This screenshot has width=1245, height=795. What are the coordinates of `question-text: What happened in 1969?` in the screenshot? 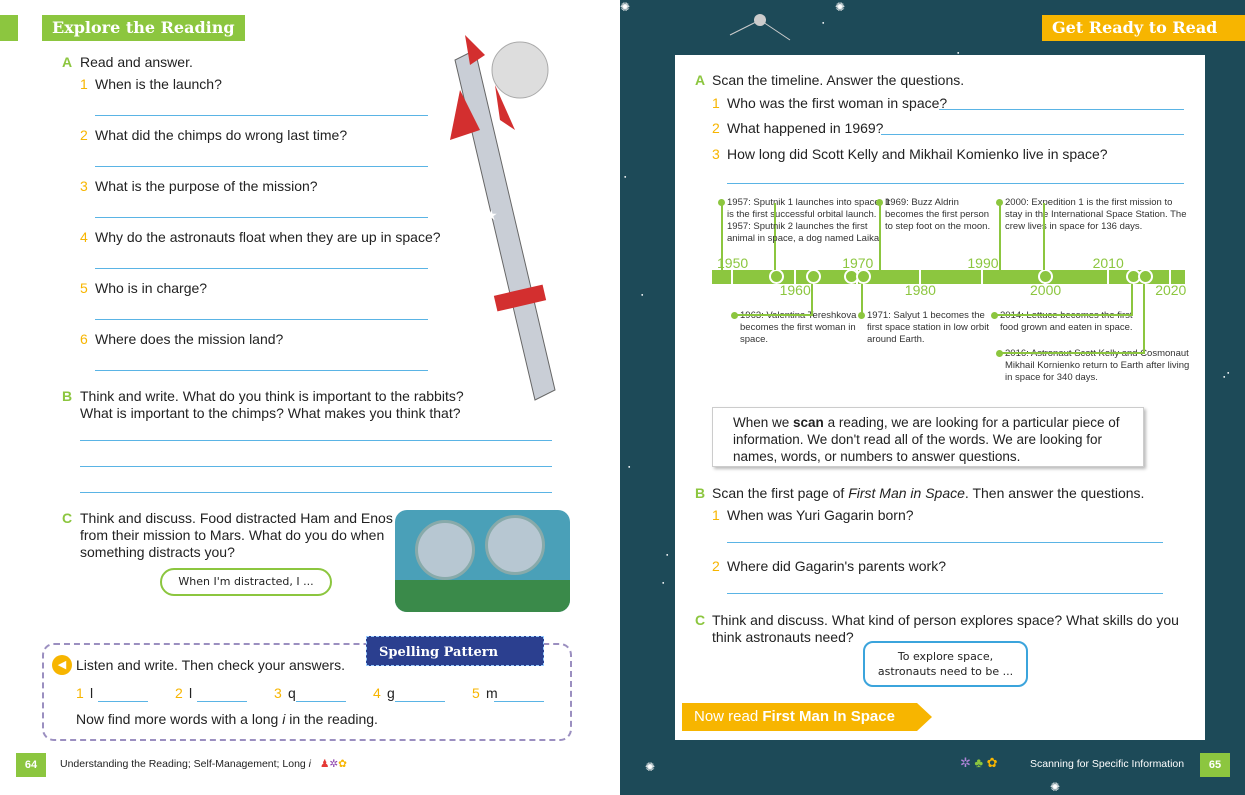 It's located at (805, 128).